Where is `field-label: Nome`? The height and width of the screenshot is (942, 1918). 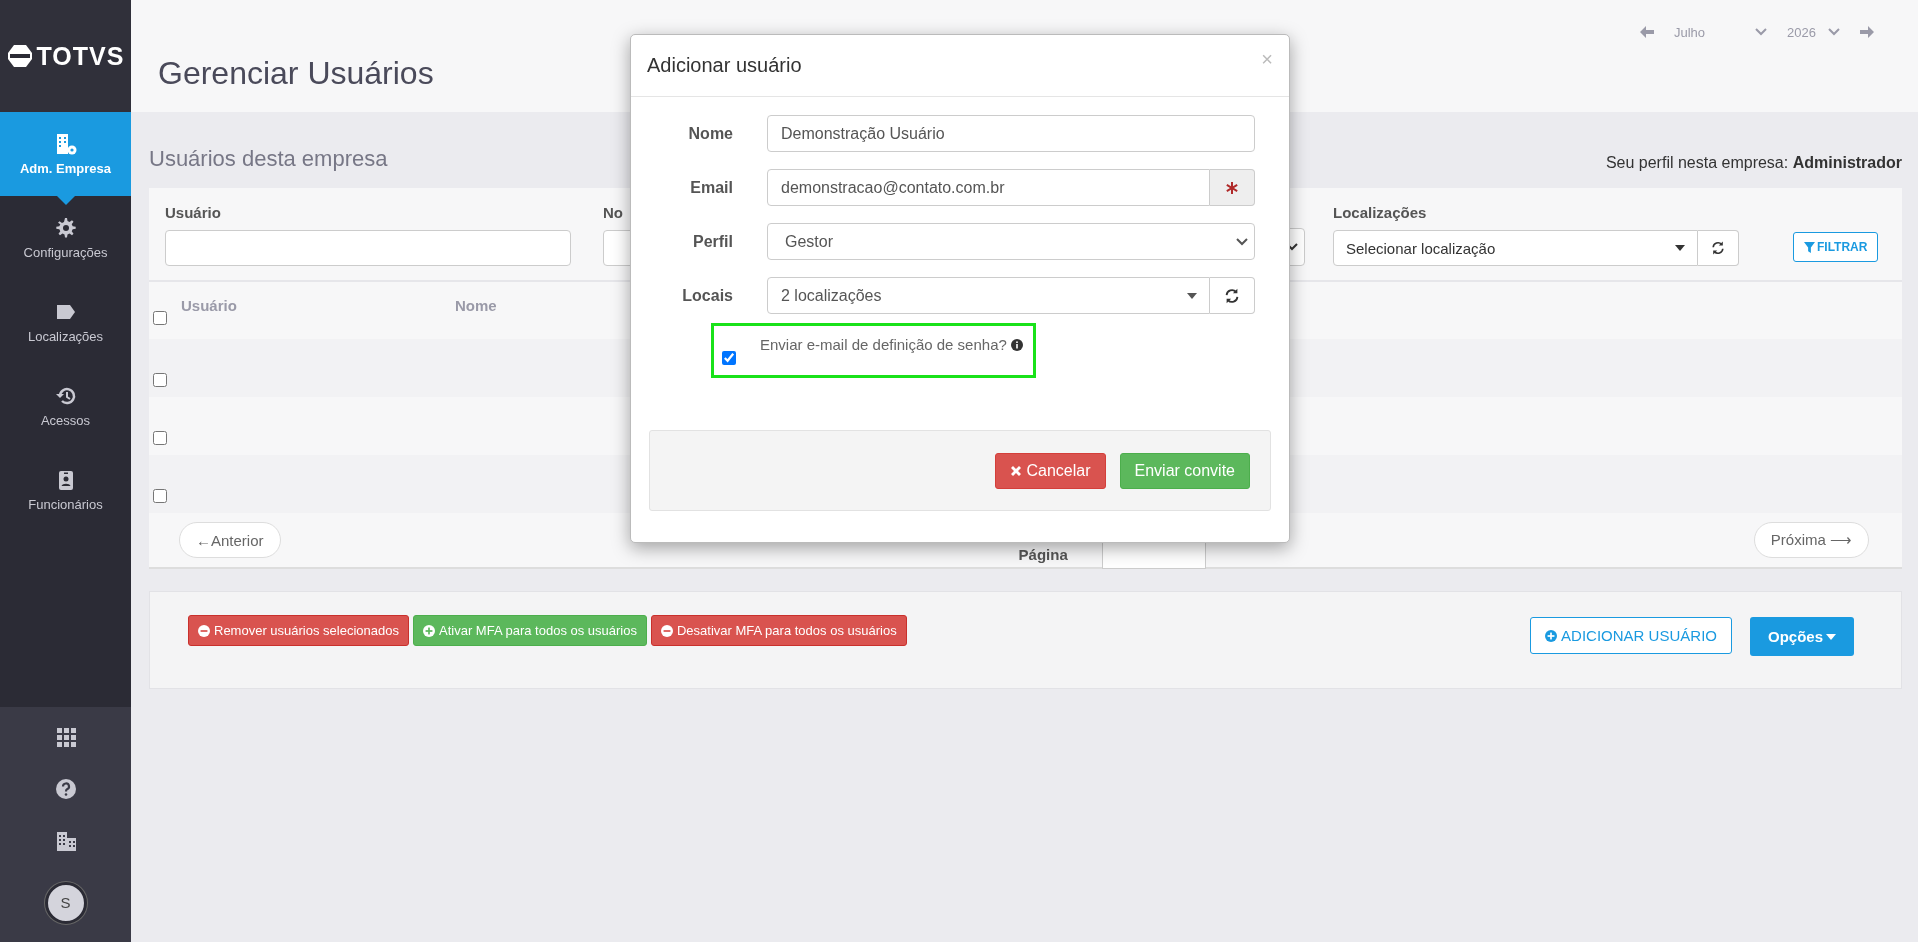 field-label: Nome is located at coordinates (710, 133).